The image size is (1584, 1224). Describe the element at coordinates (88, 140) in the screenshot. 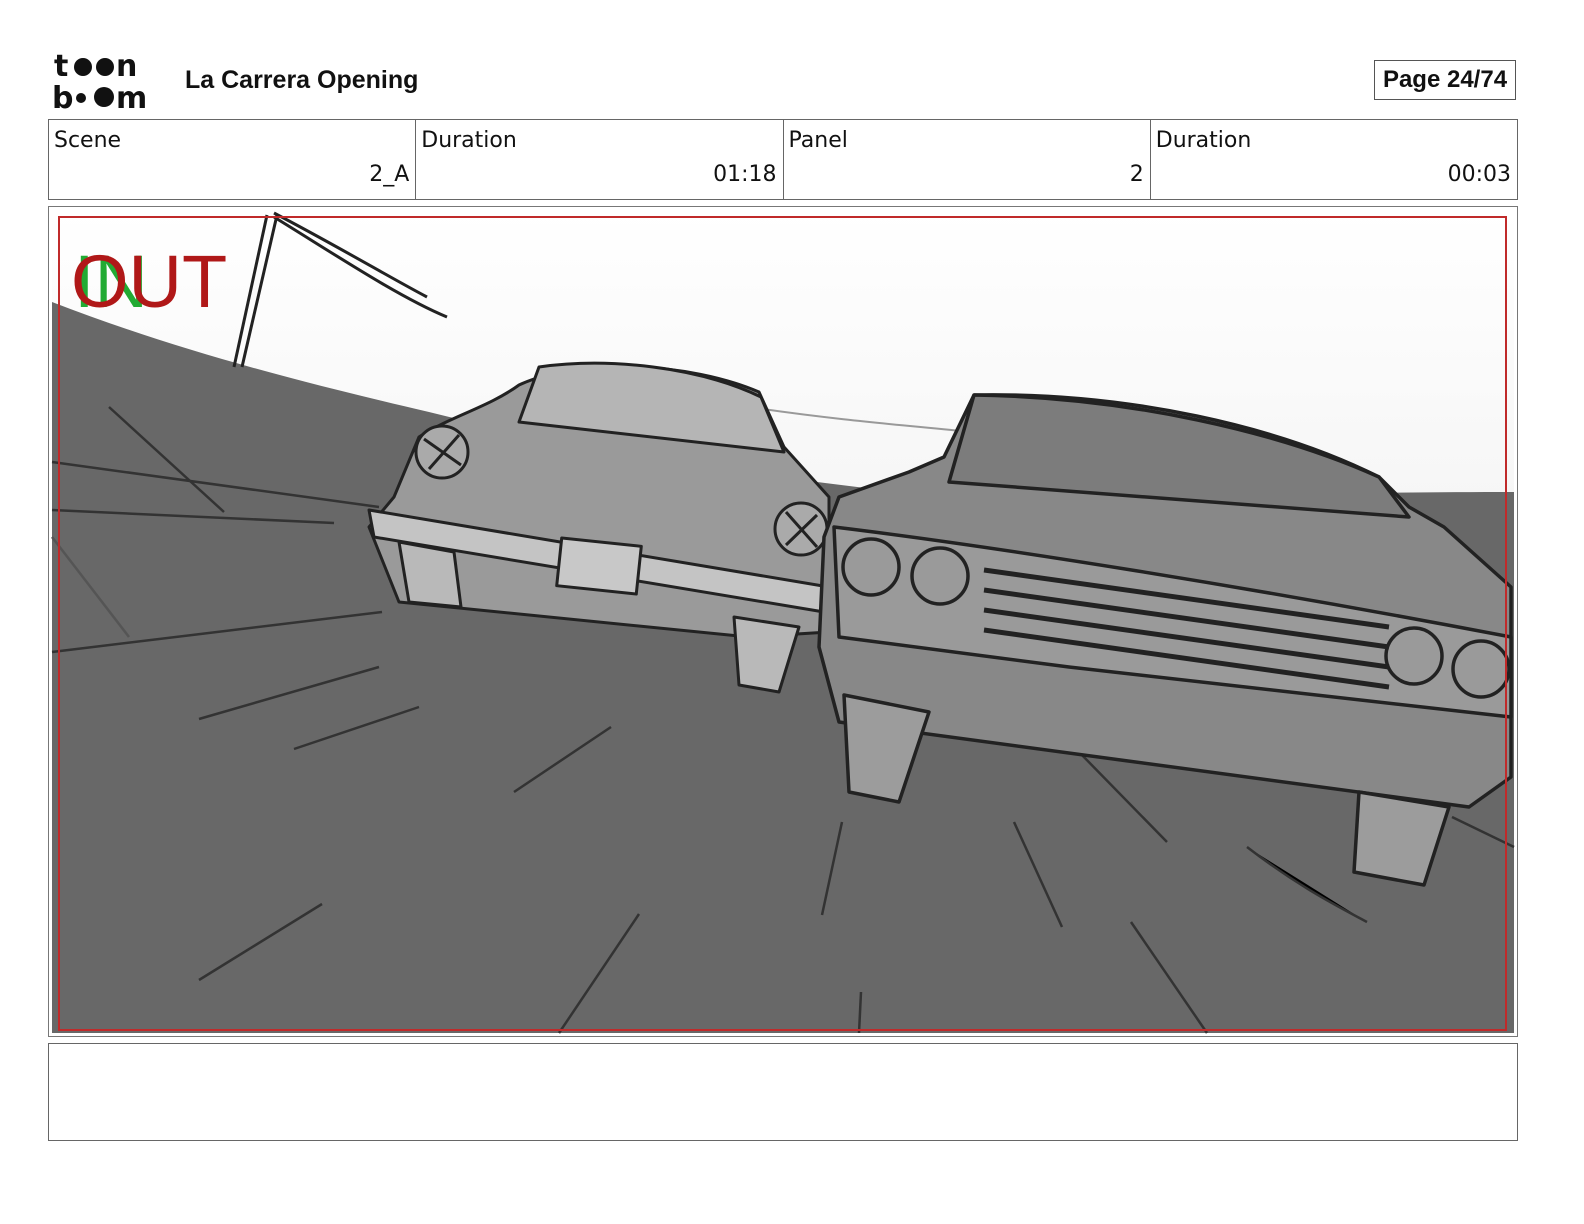

I see `scene-label: Scene` at that location.